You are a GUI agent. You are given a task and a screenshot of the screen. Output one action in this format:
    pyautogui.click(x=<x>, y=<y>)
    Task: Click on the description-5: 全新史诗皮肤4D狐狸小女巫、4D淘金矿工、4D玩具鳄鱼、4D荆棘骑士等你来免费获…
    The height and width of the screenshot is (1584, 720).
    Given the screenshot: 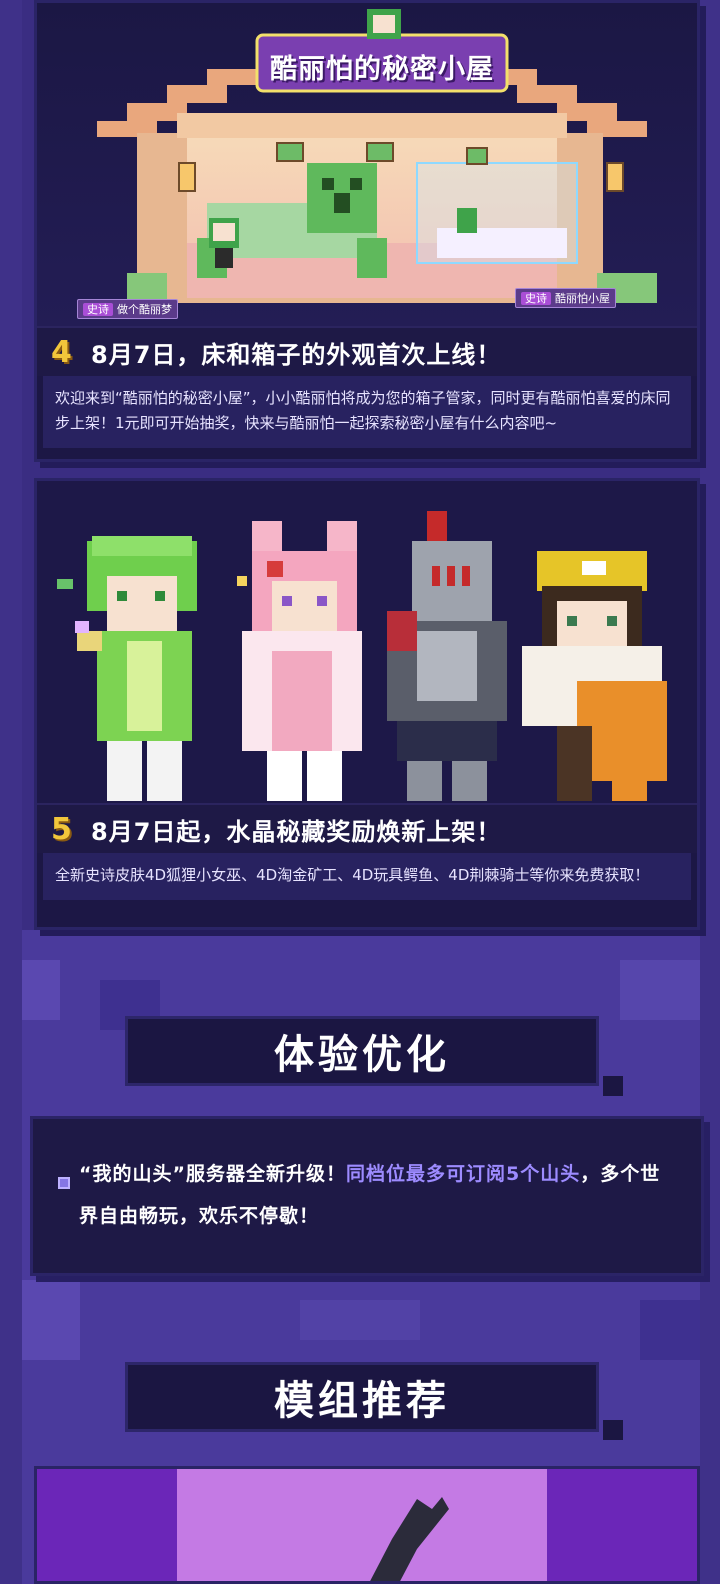 What is the action you would take?
    pyautogui.click(x=367, y=876)
    